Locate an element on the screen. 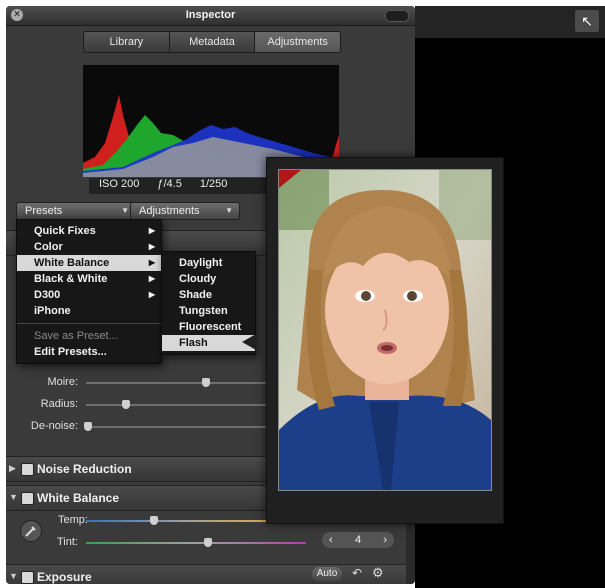  menu-separator is located at coordinates (89, 323).